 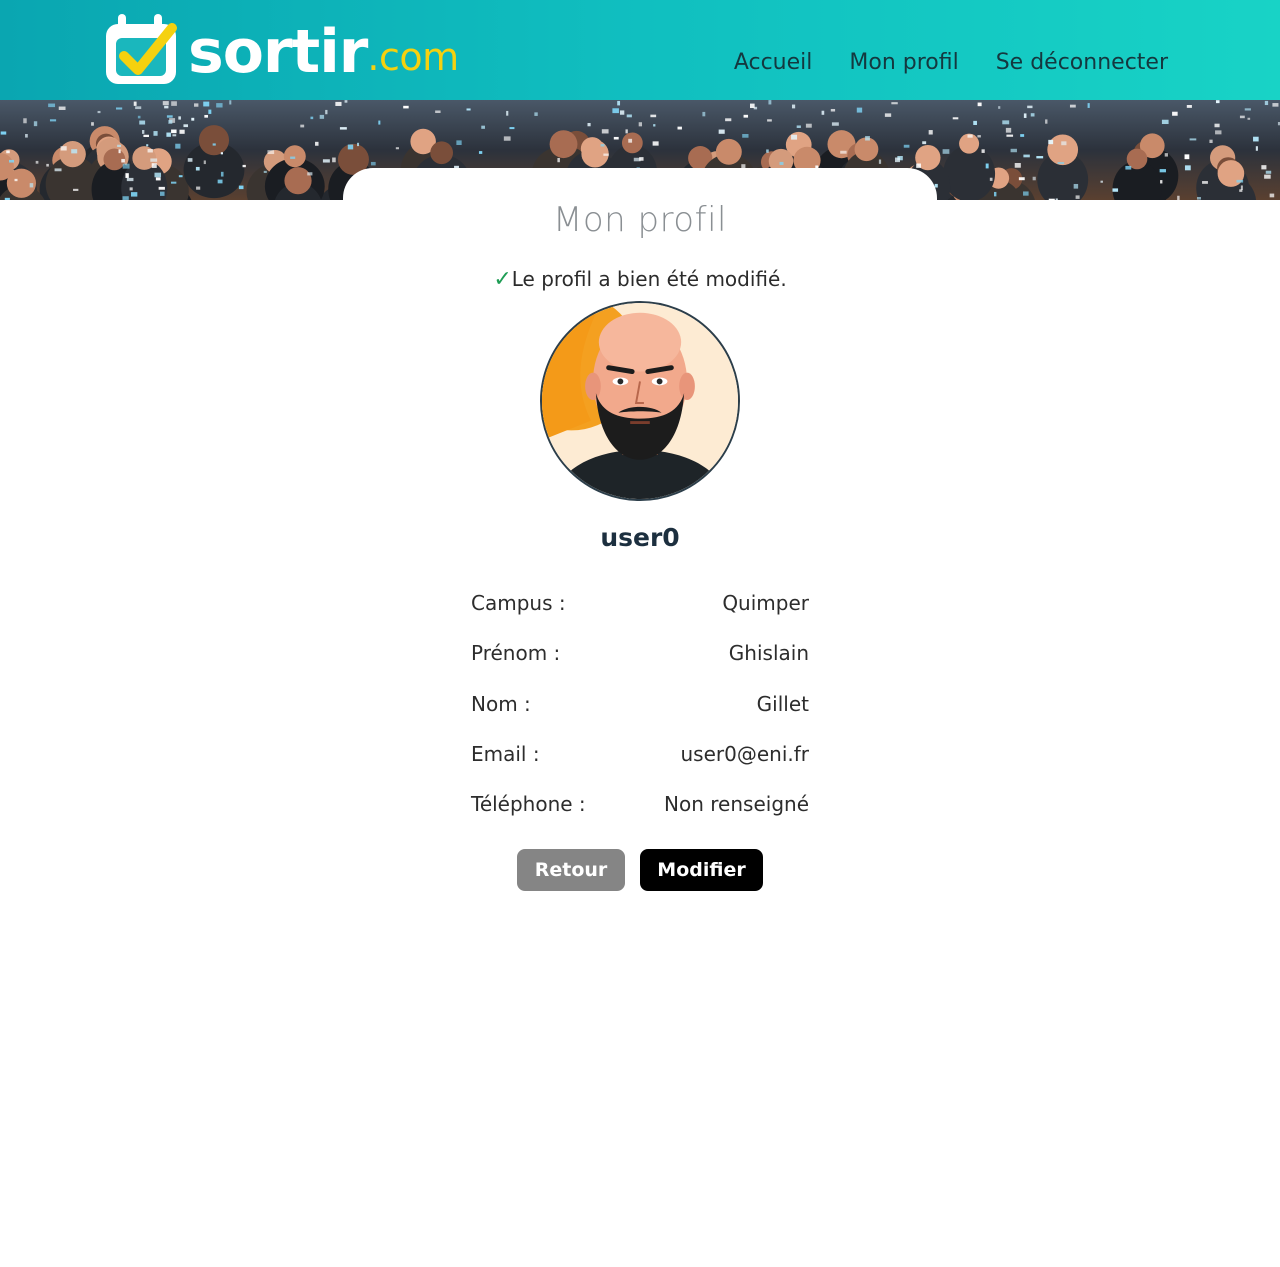 What do you see at coordinates (518, 603) in the screenshot?
I see `field-label: Campus :` at bounding box center [518, 603].